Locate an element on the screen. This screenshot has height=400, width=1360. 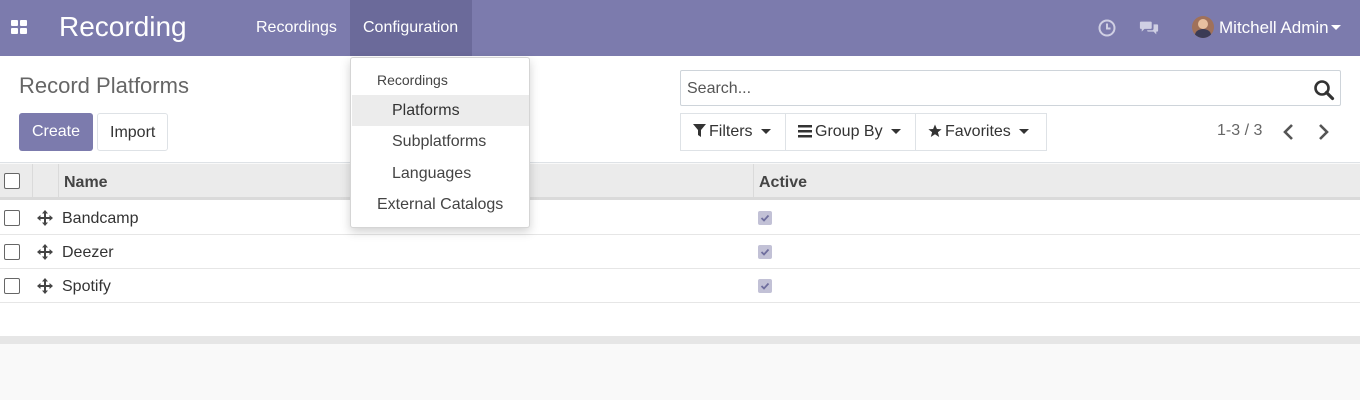
dropdown-section-header: Recordings is located at coordinates (412, 80).